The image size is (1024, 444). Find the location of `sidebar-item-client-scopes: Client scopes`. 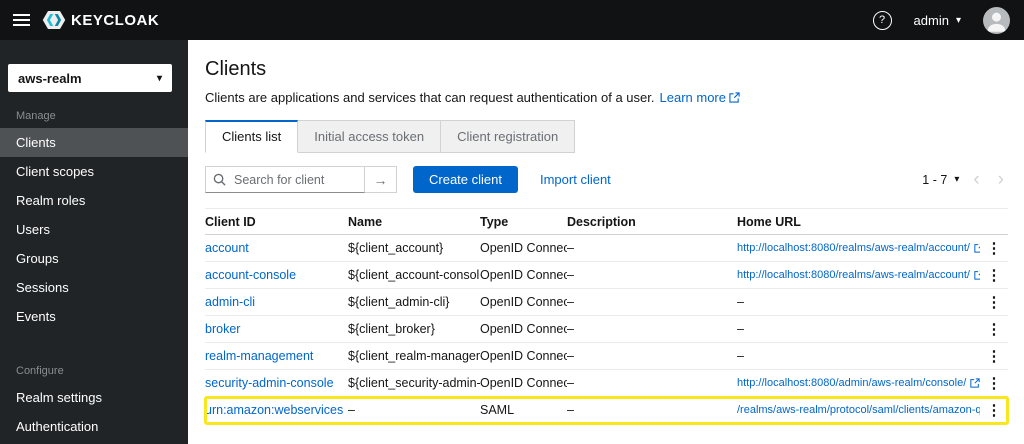

sidebar-item-client-scopes: Client scopes is located at coordinates (94, 171).